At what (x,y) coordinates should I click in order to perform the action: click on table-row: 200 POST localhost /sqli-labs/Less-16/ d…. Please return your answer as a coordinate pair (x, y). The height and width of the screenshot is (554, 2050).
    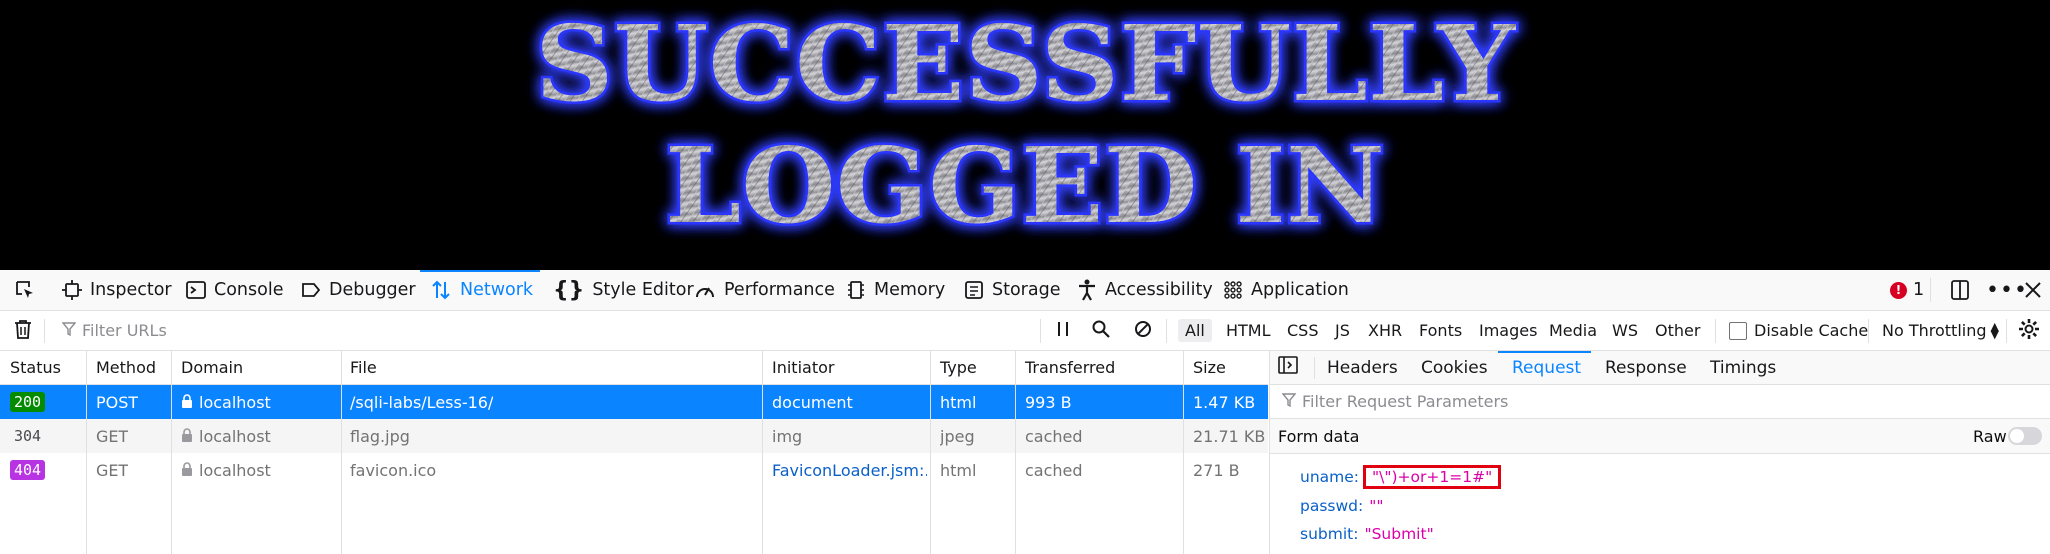
    Looking at the image, I should click on (634, 402).